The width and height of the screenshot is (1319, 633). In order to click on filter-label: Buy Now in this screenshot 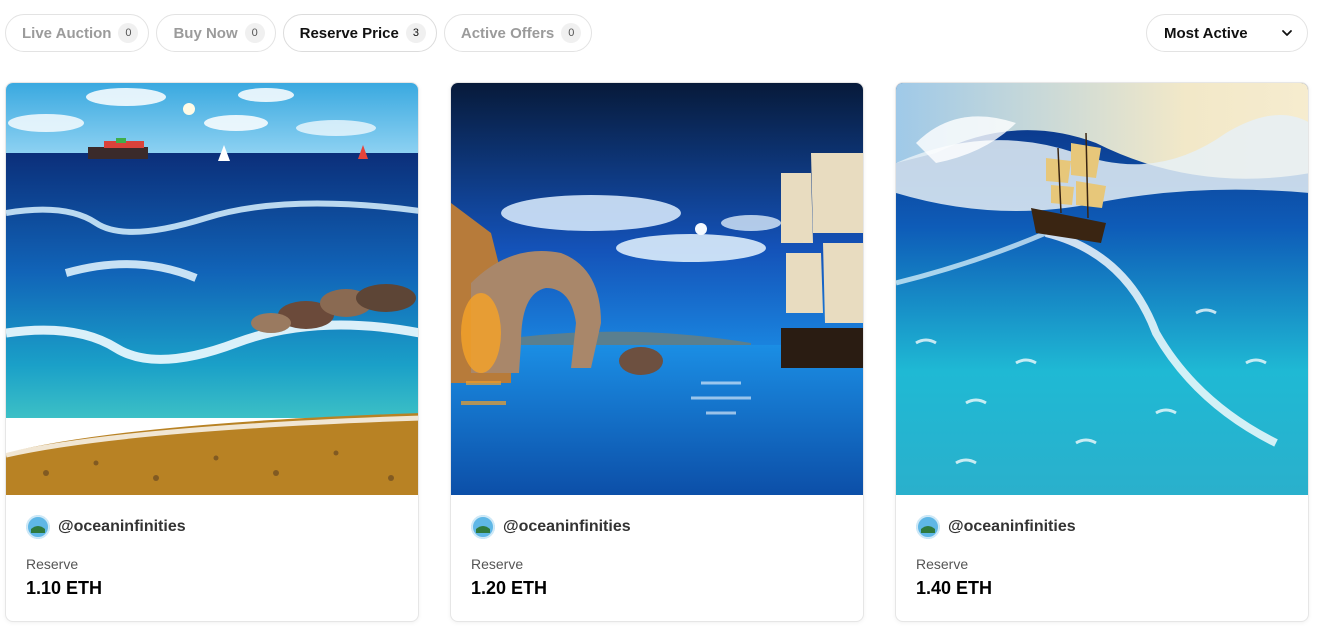, I will do `click(205, 33)`.